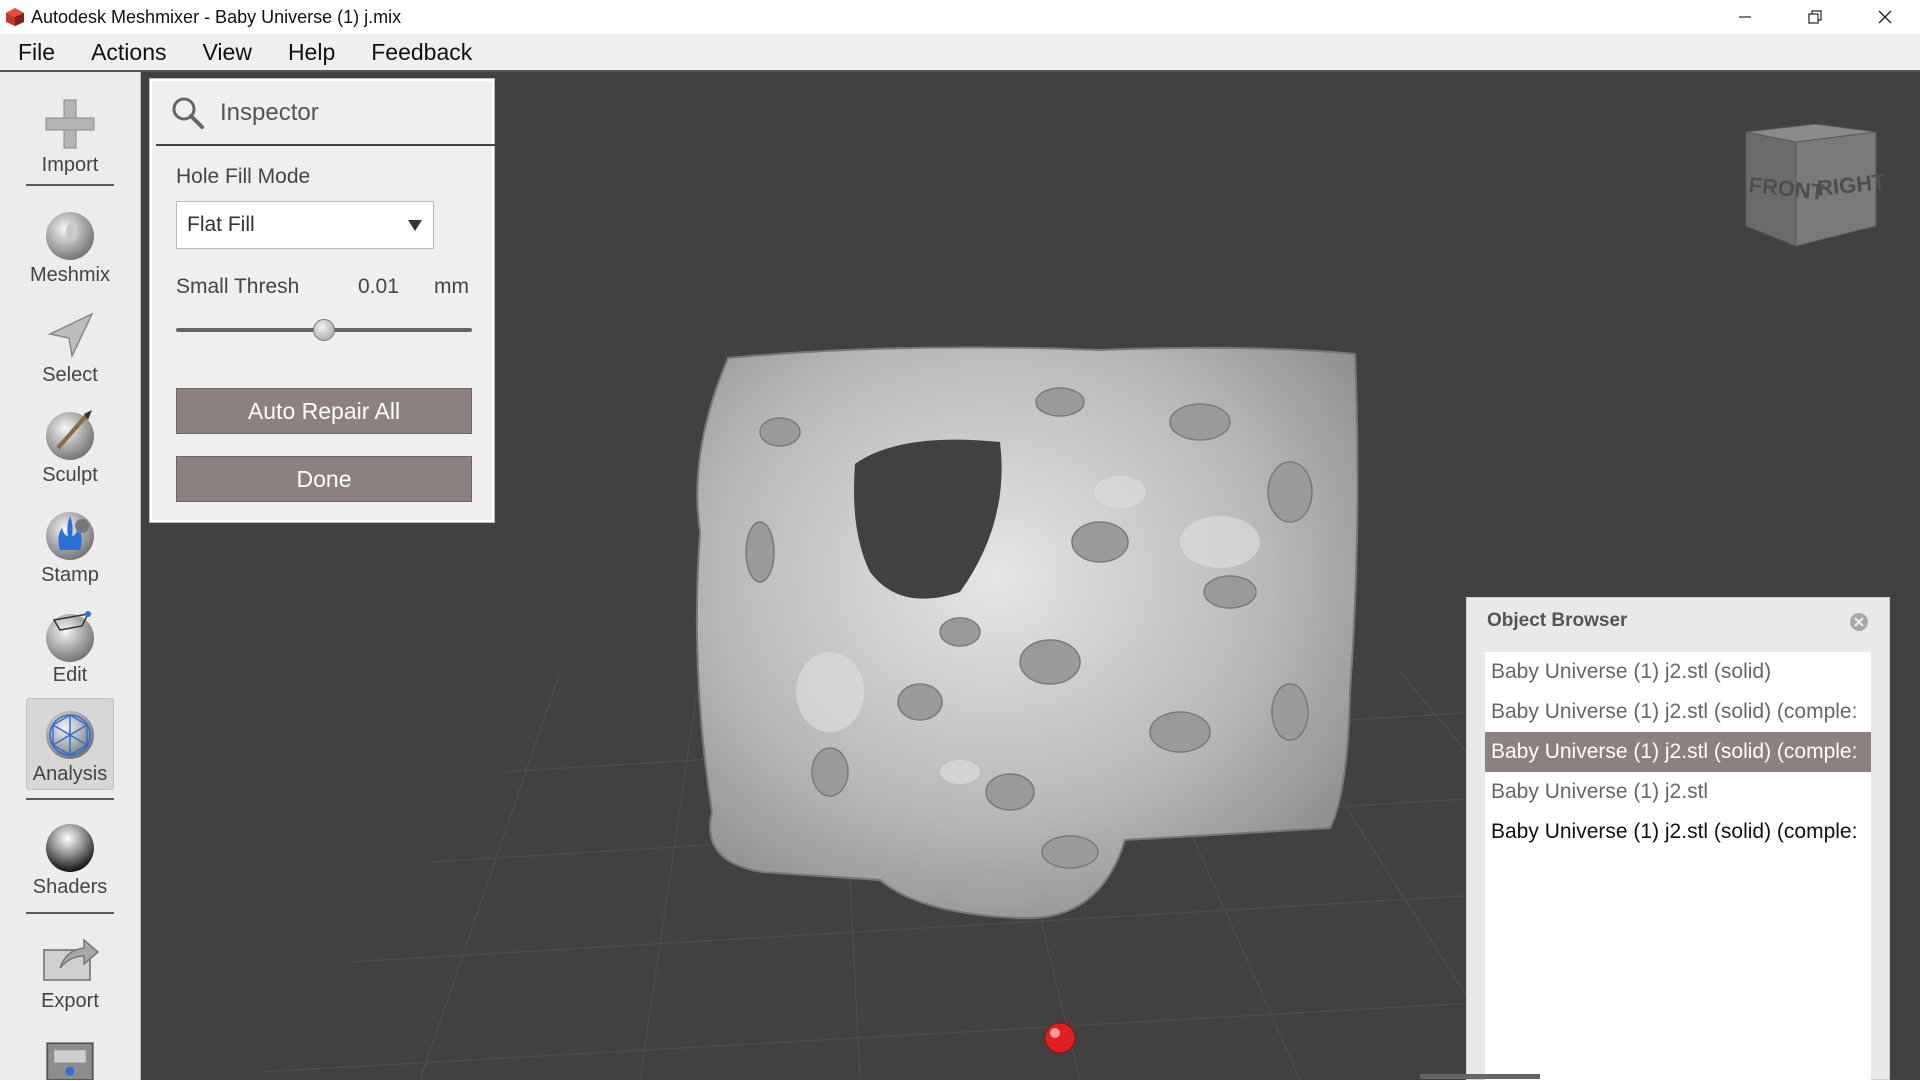 The image size is (1920, 1081). I want to click on edit-label: Edit, so click(70, 675).